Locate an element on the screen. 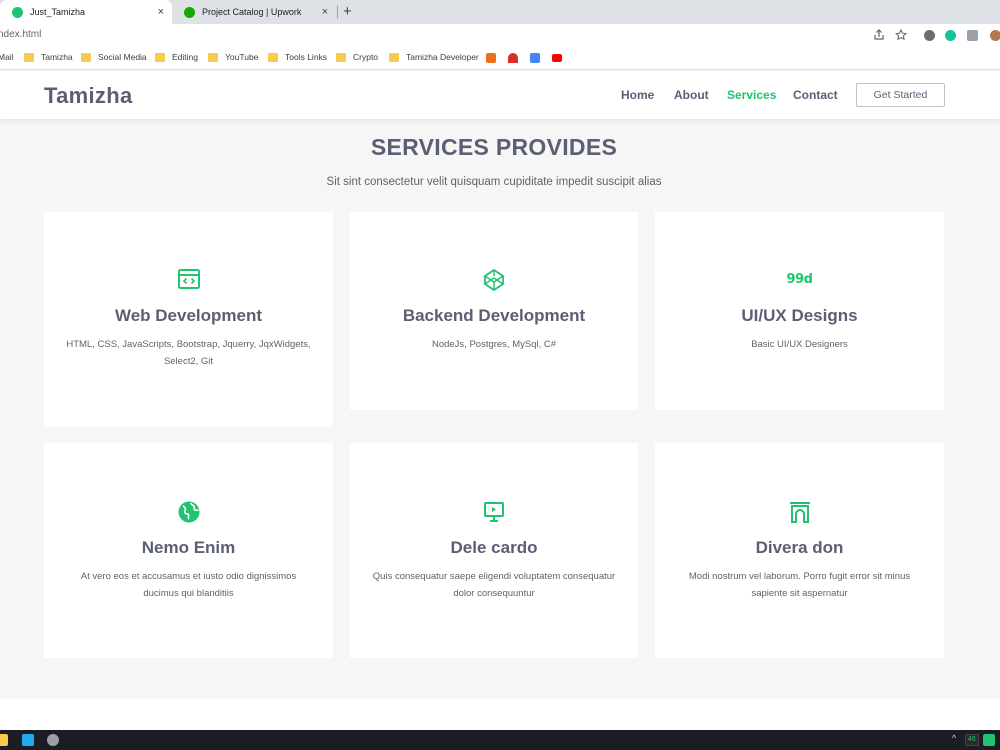 This screenshot has height=750, width=1000. 99designs-logo-icon: 99d is located at coordinates (799, 279).